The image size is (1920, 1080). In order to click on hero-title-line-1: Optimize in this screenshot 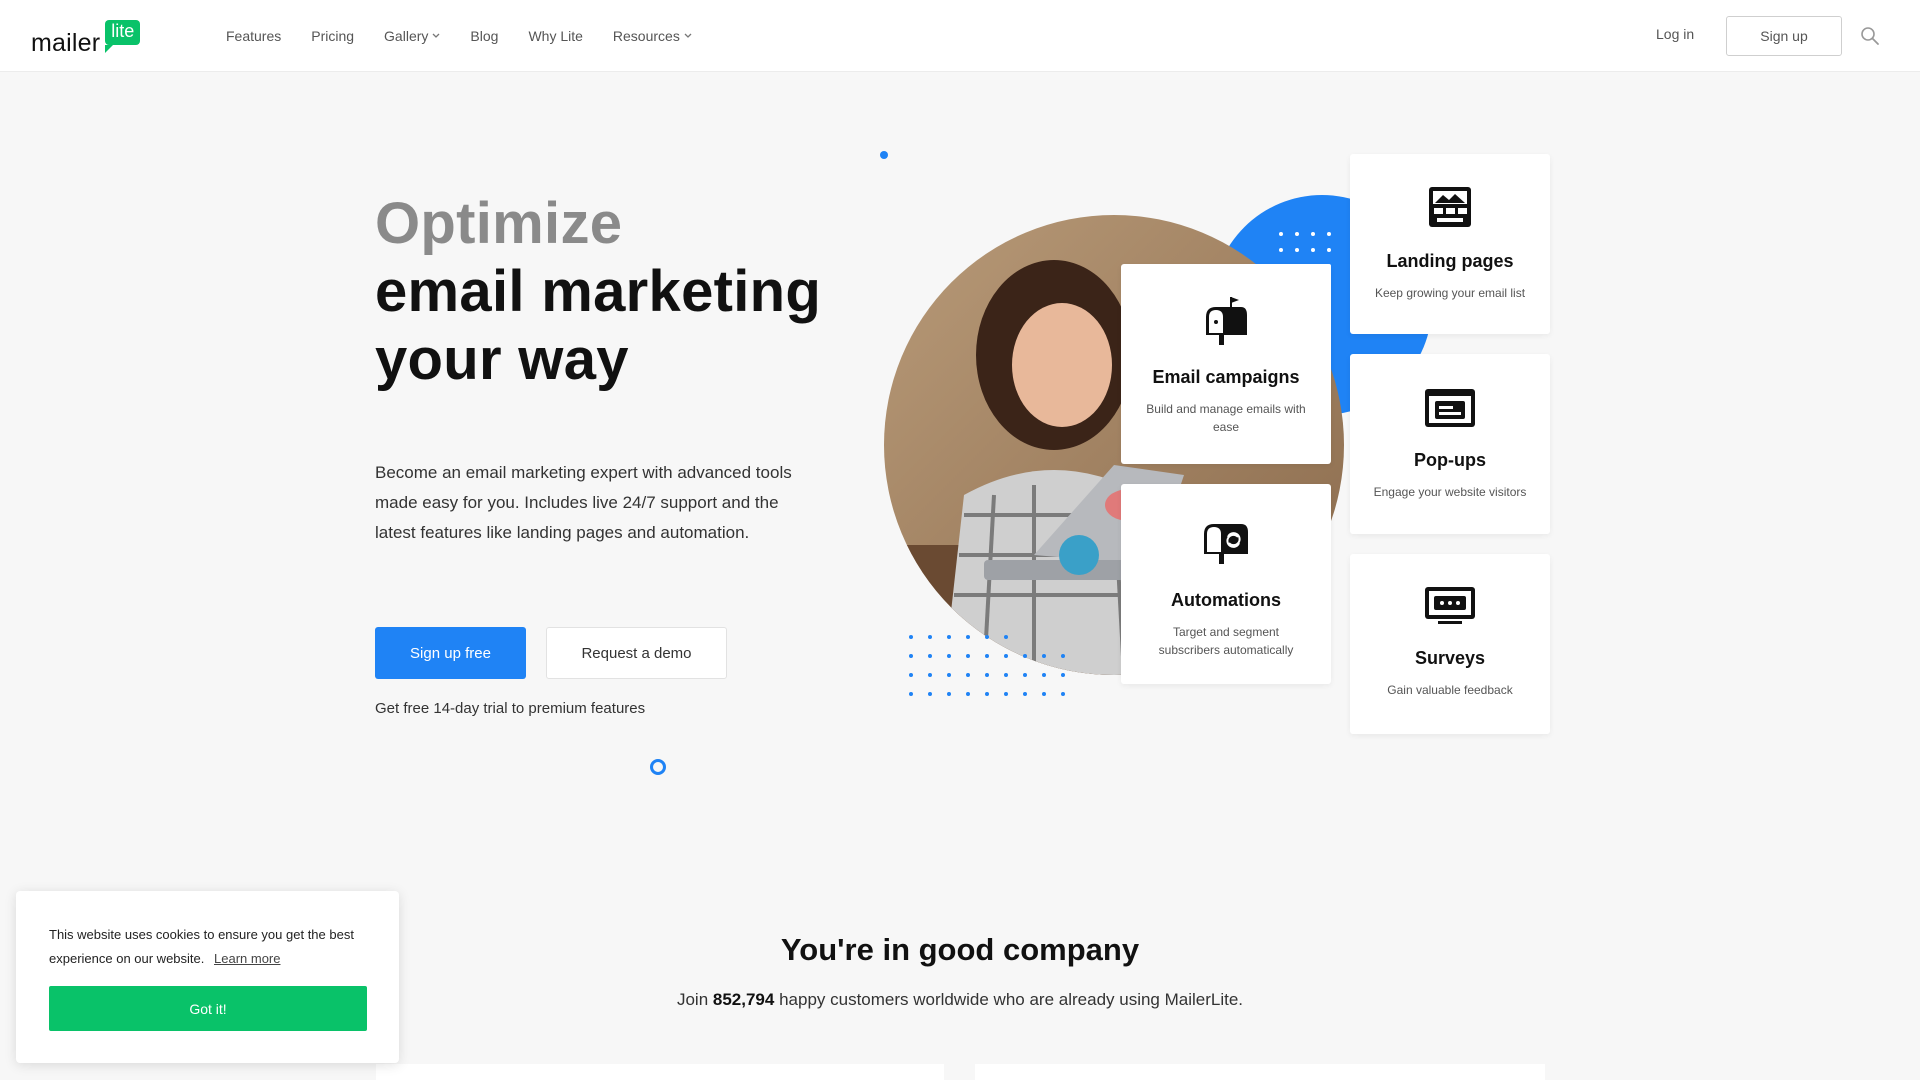, I will do `click(499, 223)`.